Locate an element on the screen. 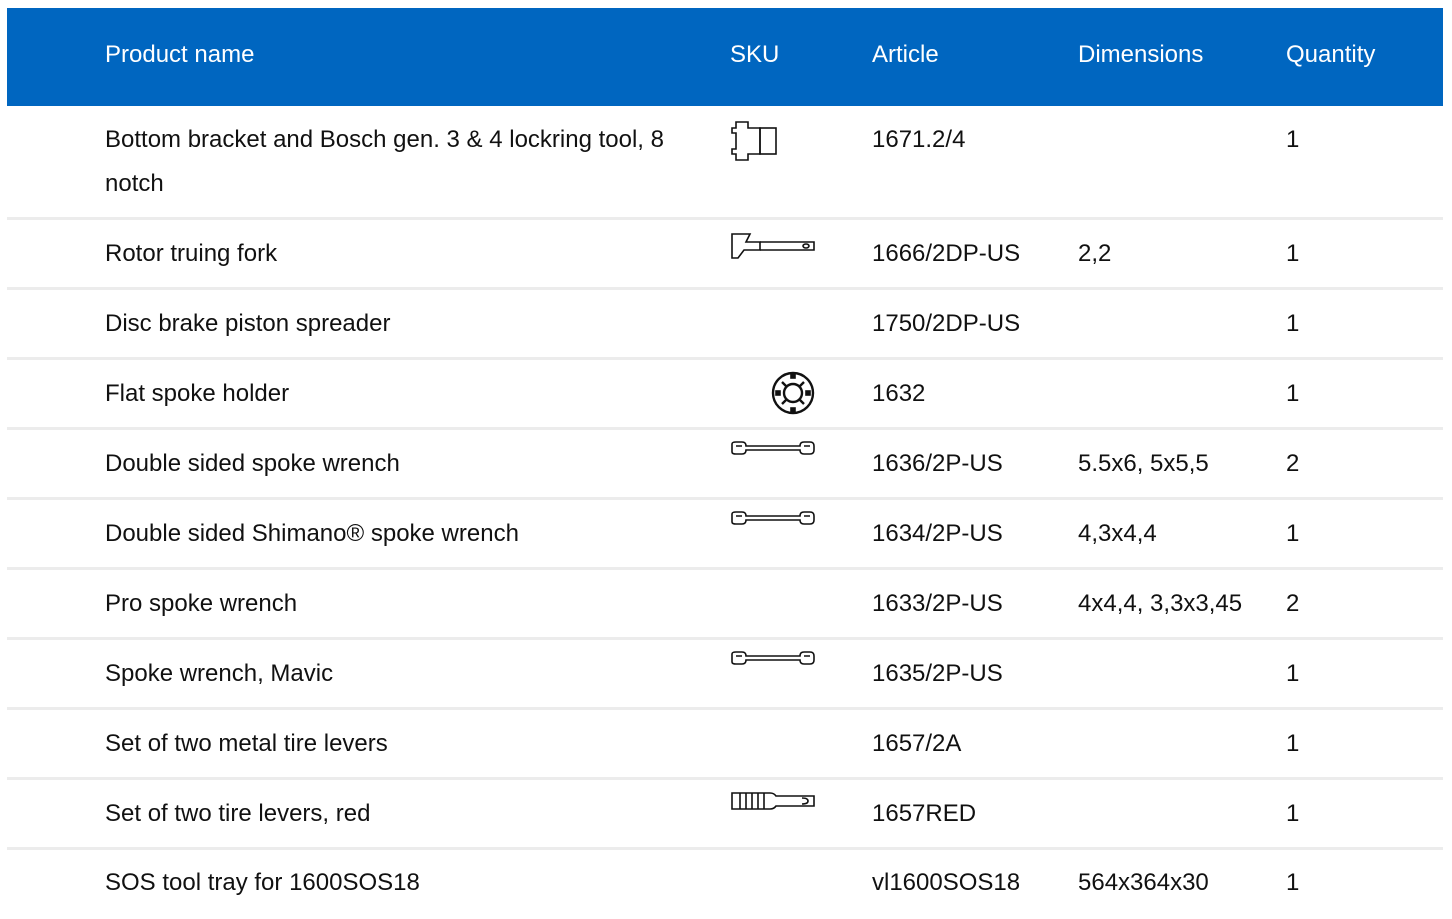 Image resolution: width=1452 pixels, height=919 pixels. lockring-tool-icon is located at coordinates (773, 141).